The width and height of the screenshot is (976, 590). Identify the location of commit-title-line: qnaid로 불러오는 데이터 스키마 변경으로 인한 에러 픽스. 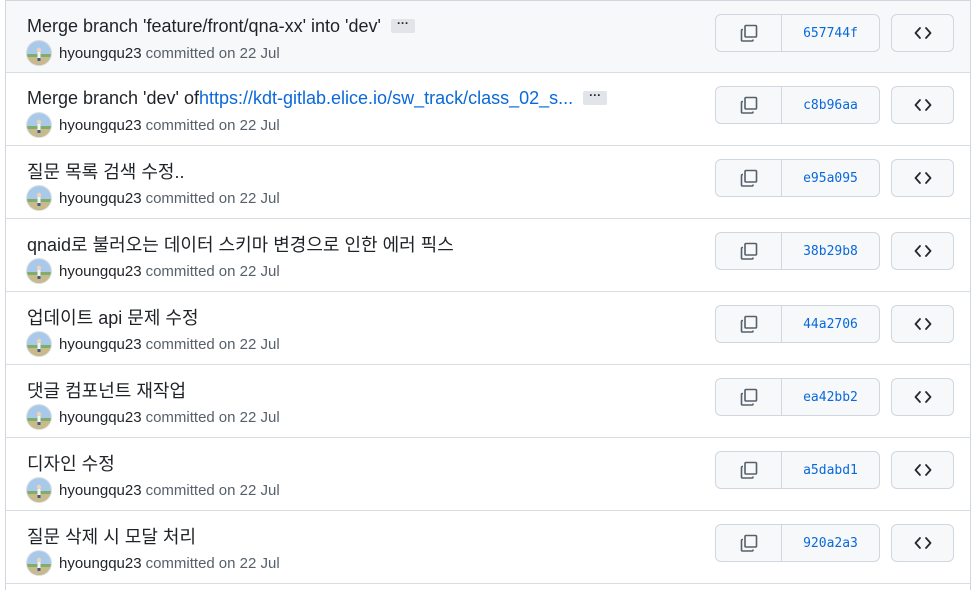
(240, 244).